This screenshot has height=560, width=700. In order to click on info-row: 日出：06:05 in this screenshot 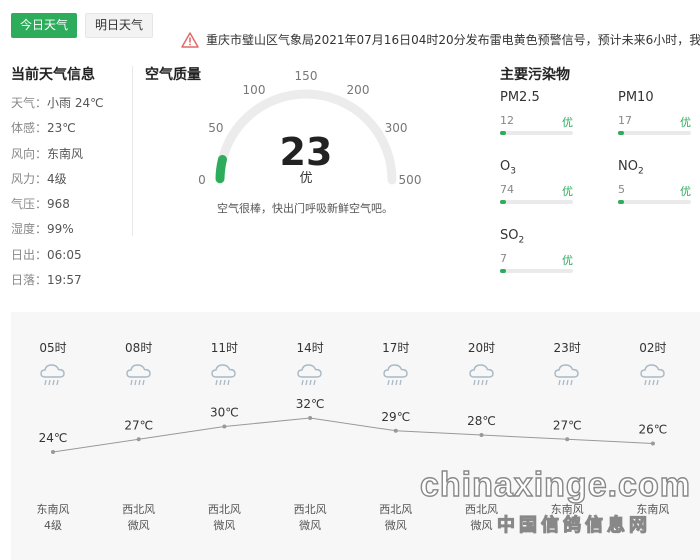, I will do `click(57, 259)`.